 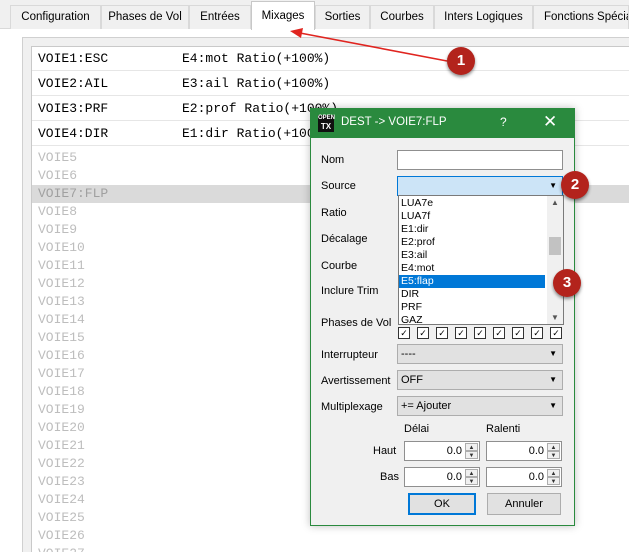 I want to click on channel-name: VOIE22, so click(x=61, y=463).